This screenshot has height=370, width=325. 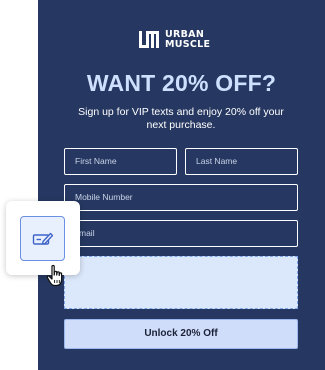 I want to click on brand-name: URBAN MUSCLE, so click(x=187, y=40).